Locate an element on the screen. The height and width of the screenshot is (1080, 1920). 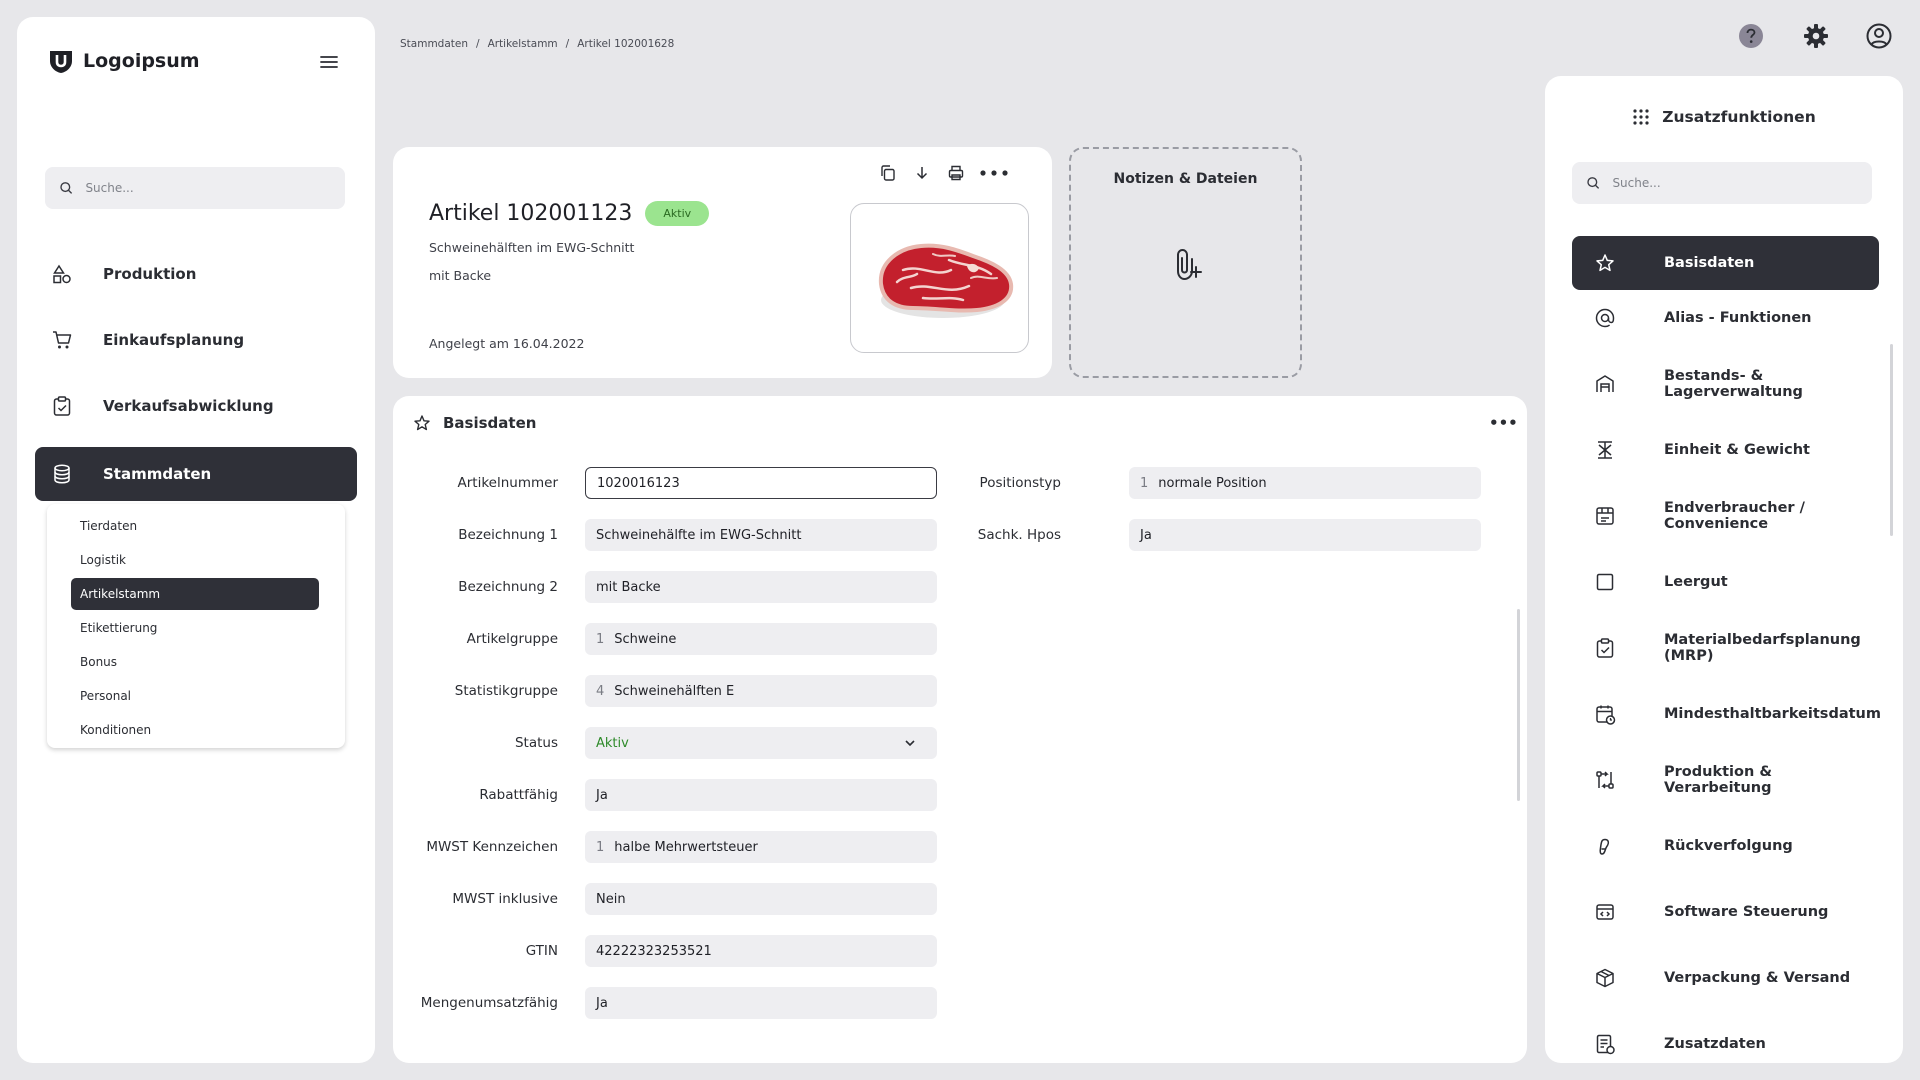
article-description-2: mit Backe is located at coordinates (460, 275).